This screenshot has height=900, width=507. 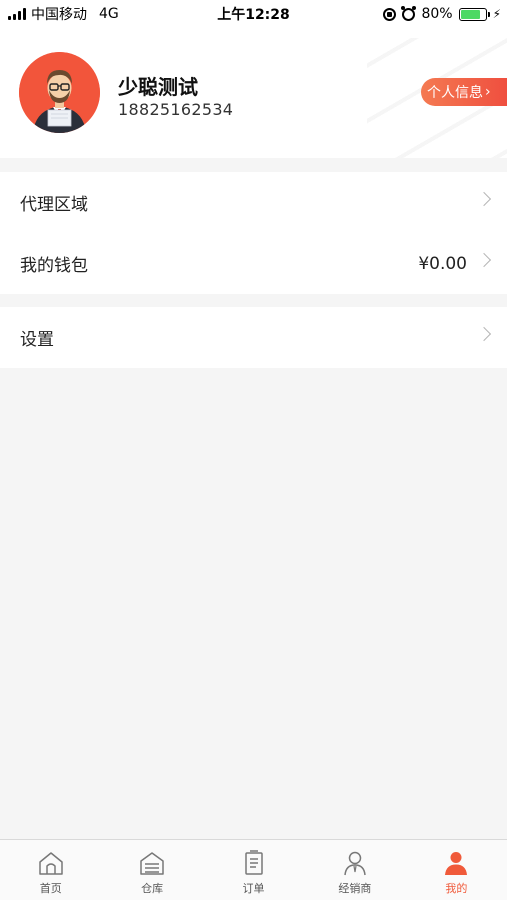 What do you see at coordinates (437, 14) in the screenshot?
I see `battery-percent: 80%` at bounding box center [437, 14].